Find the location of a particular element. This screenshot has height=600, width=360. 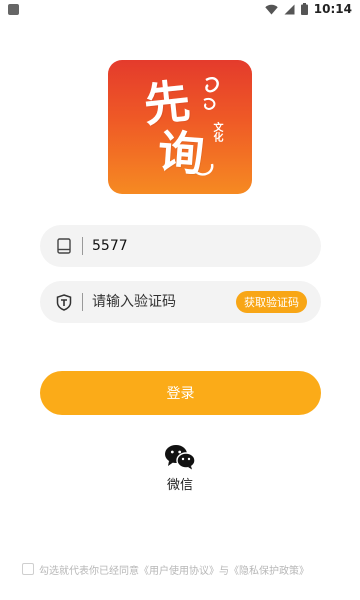

user-agreement-link: 《用户使用协议》 is located at coordinates (179, 571).